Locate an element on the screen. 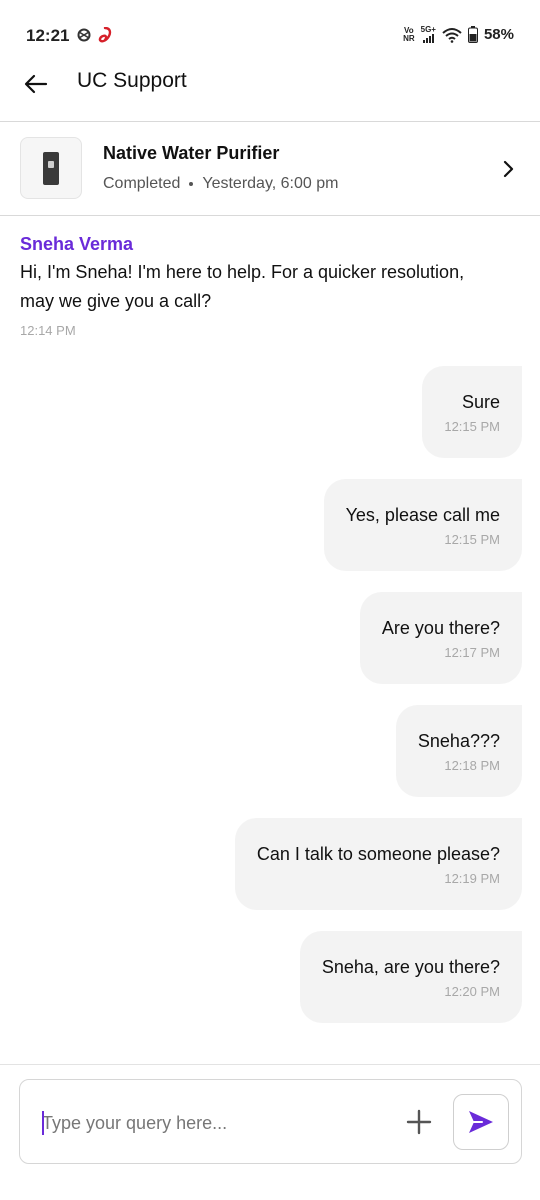 This screenshot has width=540, height=1200. booking-status: Completed is located at coordinates (142, 183).